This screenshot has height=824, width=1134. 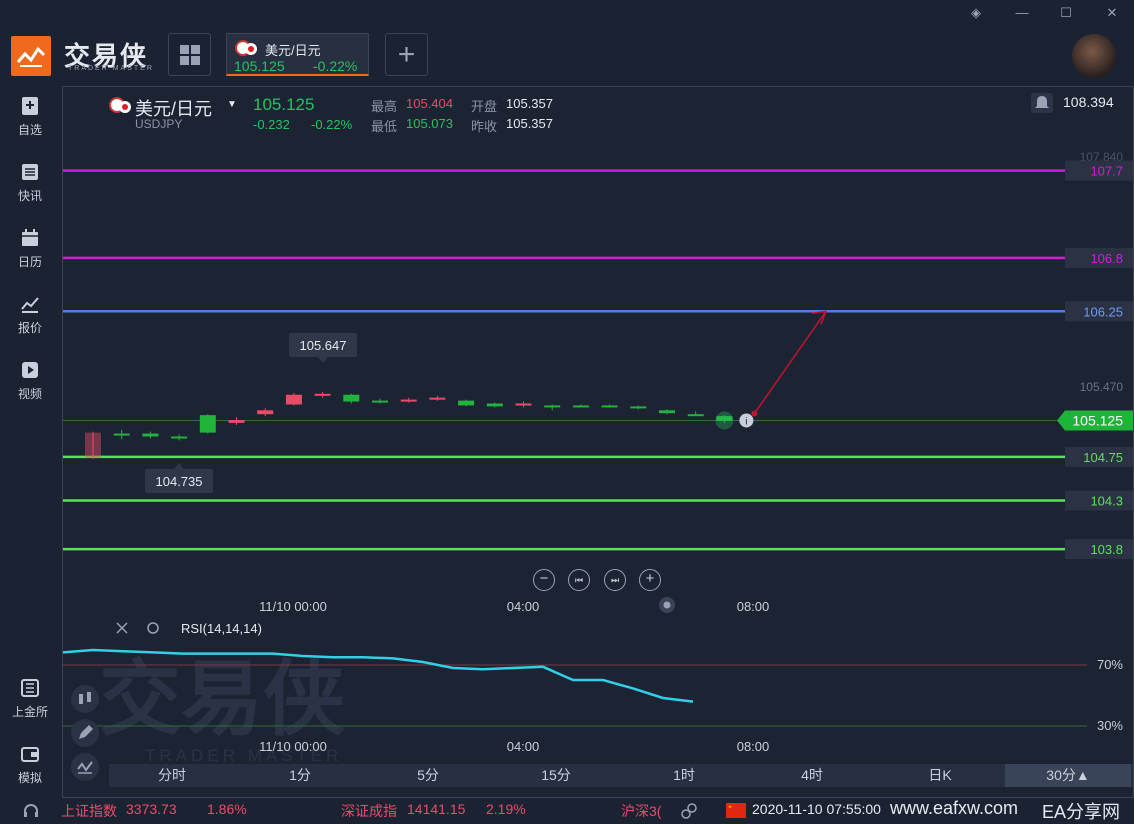 What do you see at coordinates (428, 775) in the screenshot?
I see `timeframe-2: 5分` at bounding box center [428, 775].